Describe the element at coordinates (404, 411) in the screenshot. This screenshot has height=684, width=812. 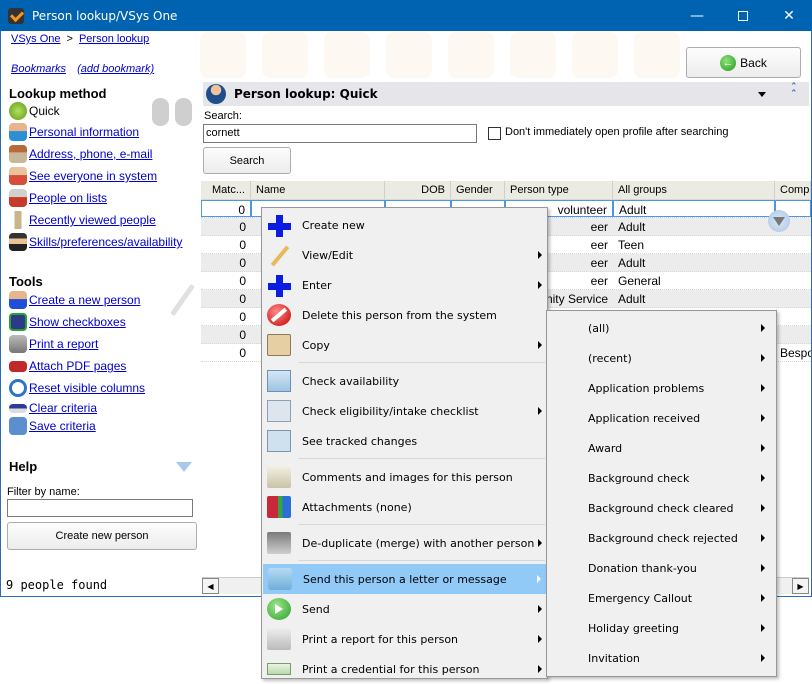
I see `context-menu-item: Check eligibility/intake checklist` at that location.